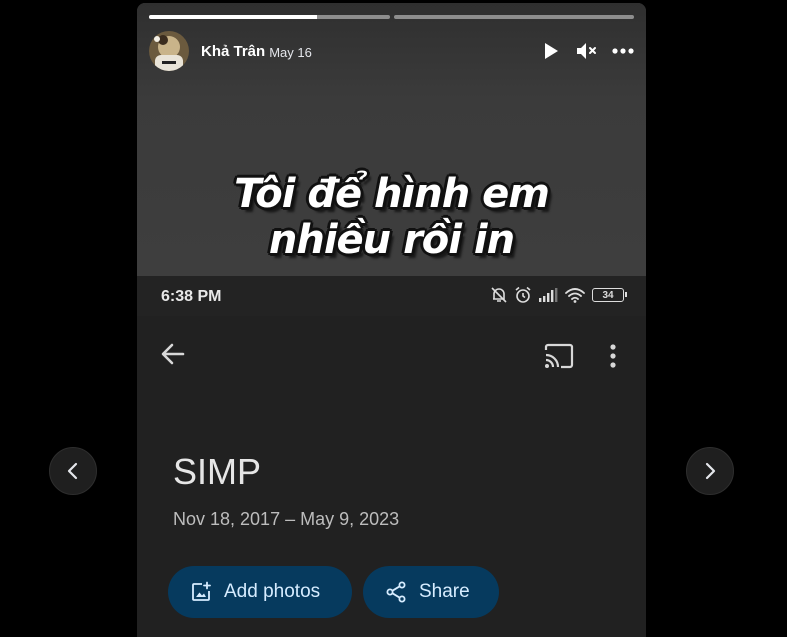 The height and width of the screenshot is (637, 787). What do you see at coordinates (523, 294) in the screenshot?
I see `alarm-icon` at bounding box center [523, 294].